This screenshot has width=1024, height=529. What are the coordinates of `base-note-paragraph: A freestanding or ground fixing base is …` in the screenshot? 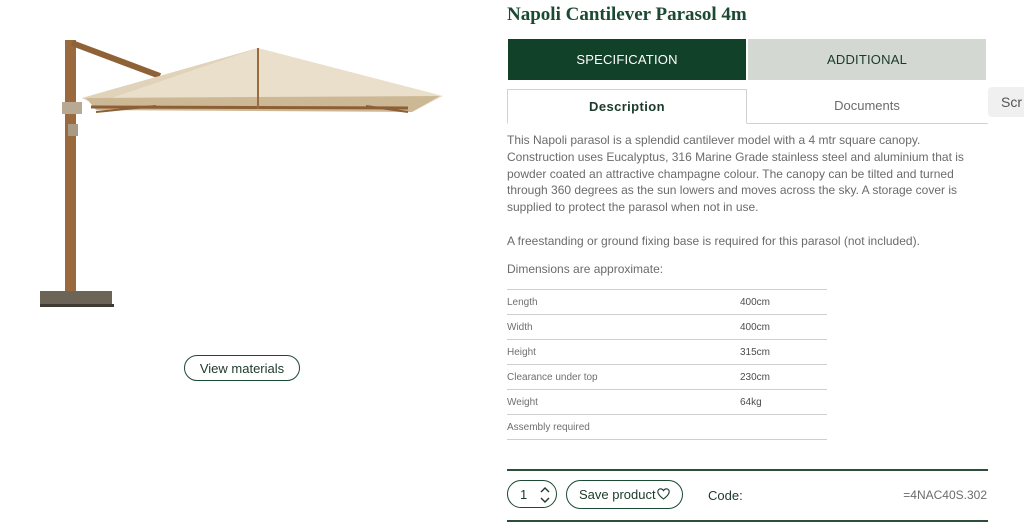 It's located at (713, 241).